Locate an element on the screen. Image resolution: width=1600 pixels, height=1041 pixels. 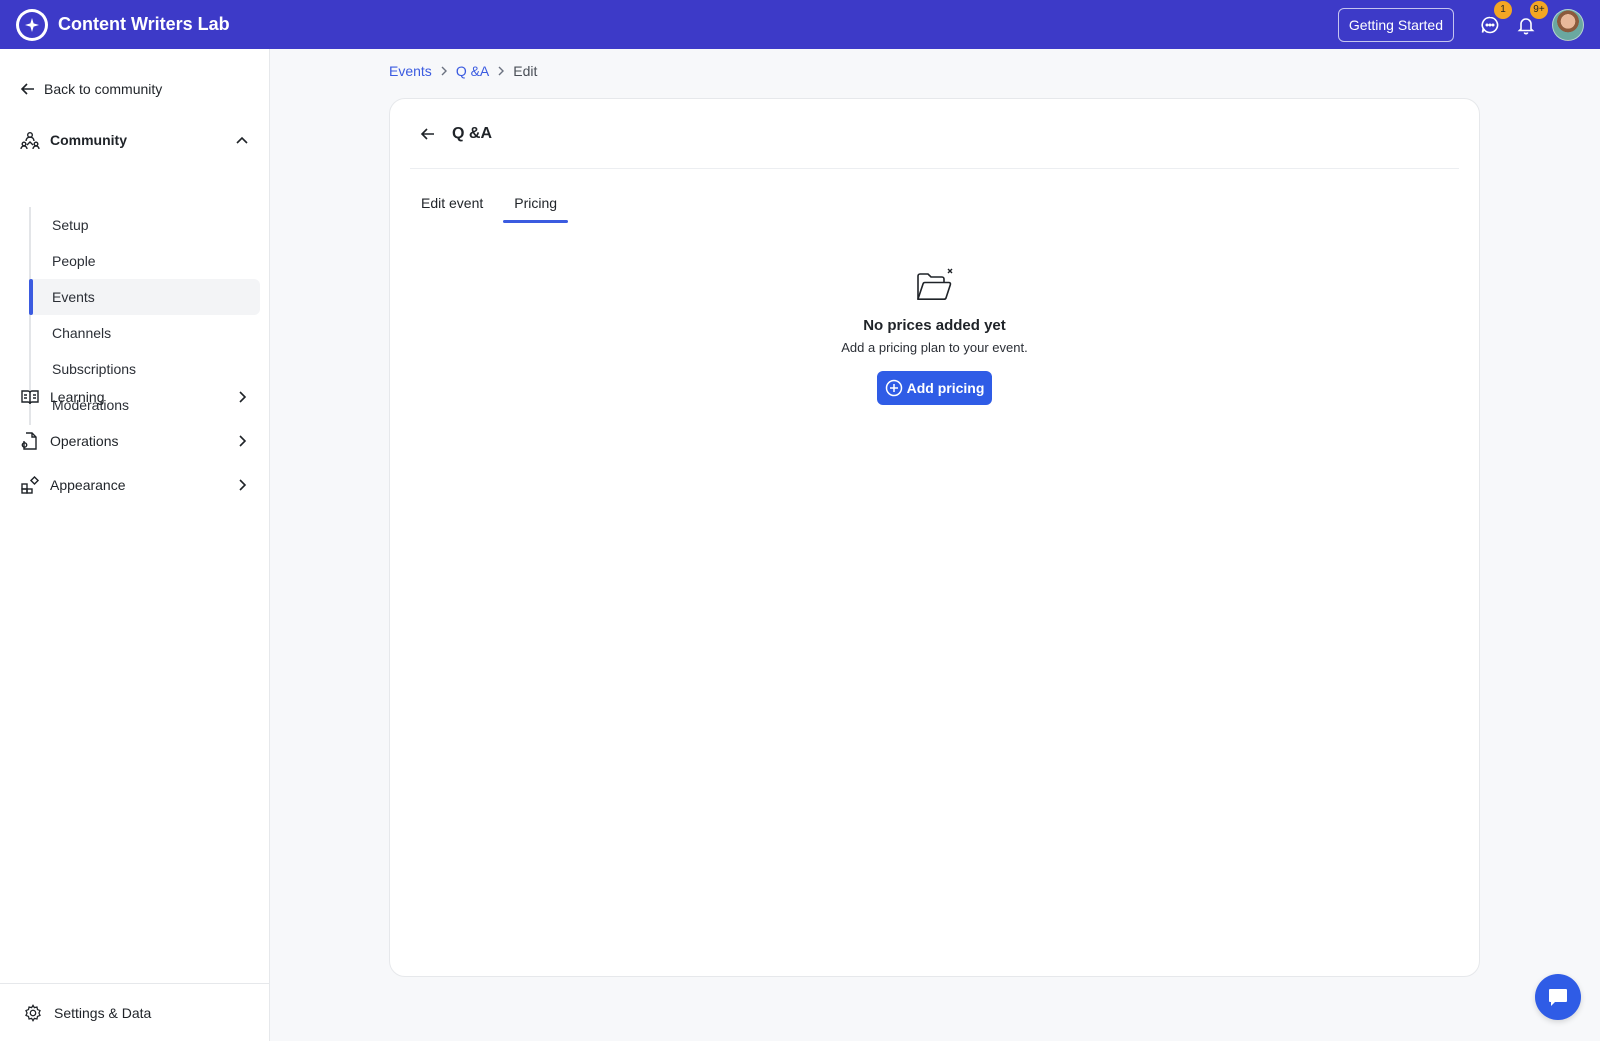
empty-title: No prices added yet is located at coordinates (934, 325).